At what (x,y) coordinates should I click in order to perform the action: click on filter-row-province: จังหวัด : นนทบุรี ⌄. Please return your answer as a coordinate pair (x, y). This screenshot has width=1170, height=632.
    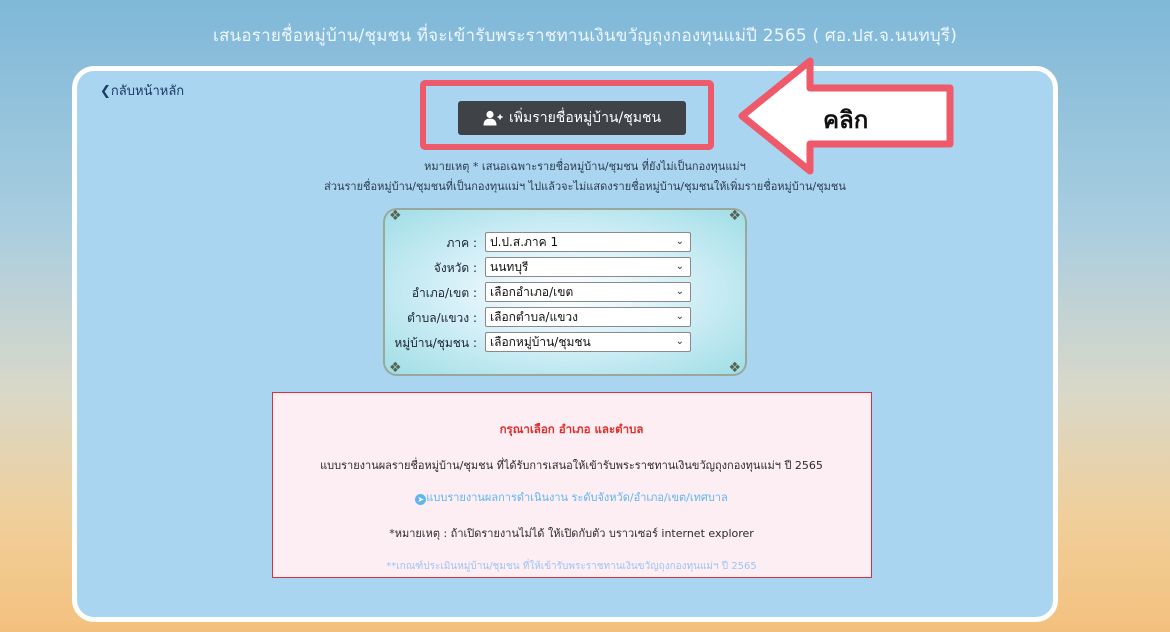
    Looking at the image, I should click on (567, 267).